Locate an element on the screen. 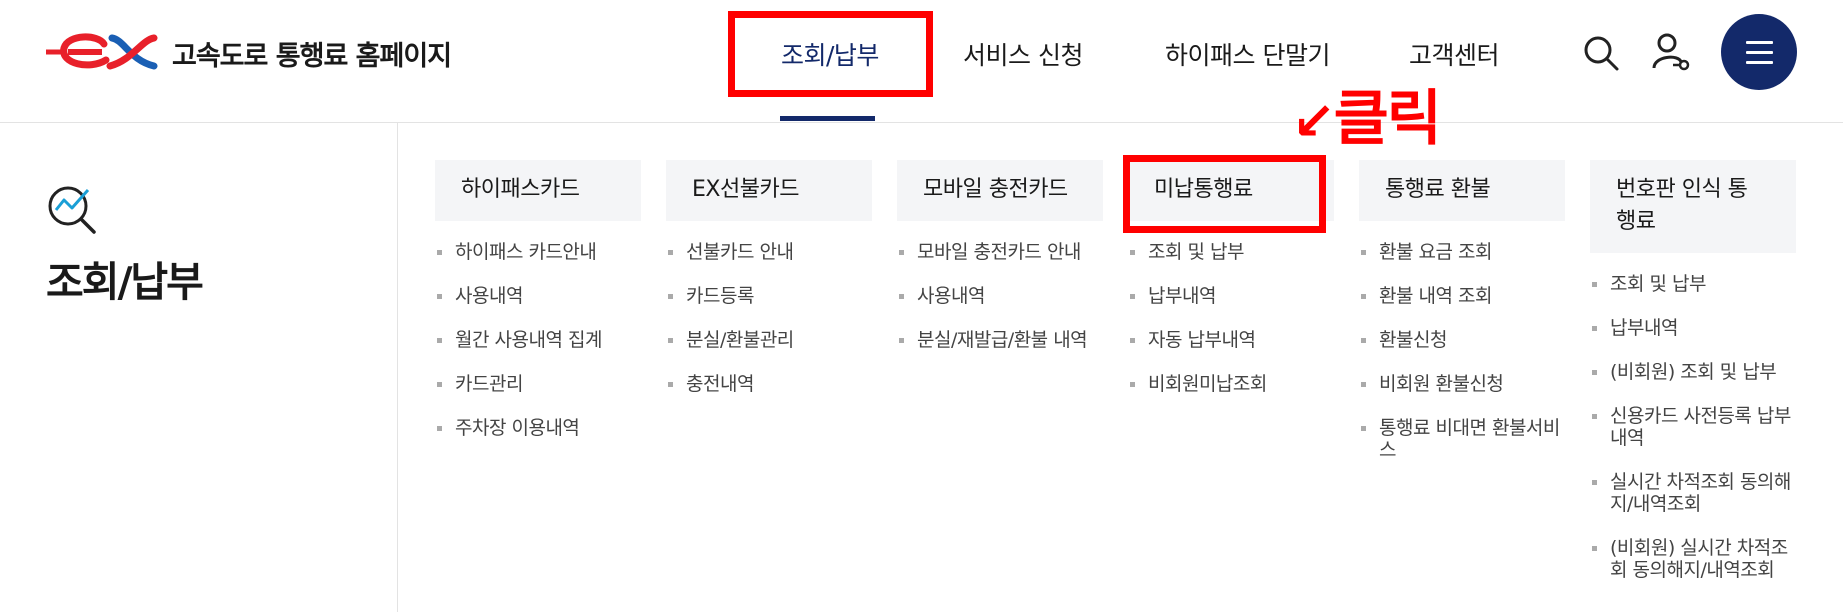 The image size is (1843, 612). list-item: 비회원 환불신청 is located at coordinates (1462, 384).